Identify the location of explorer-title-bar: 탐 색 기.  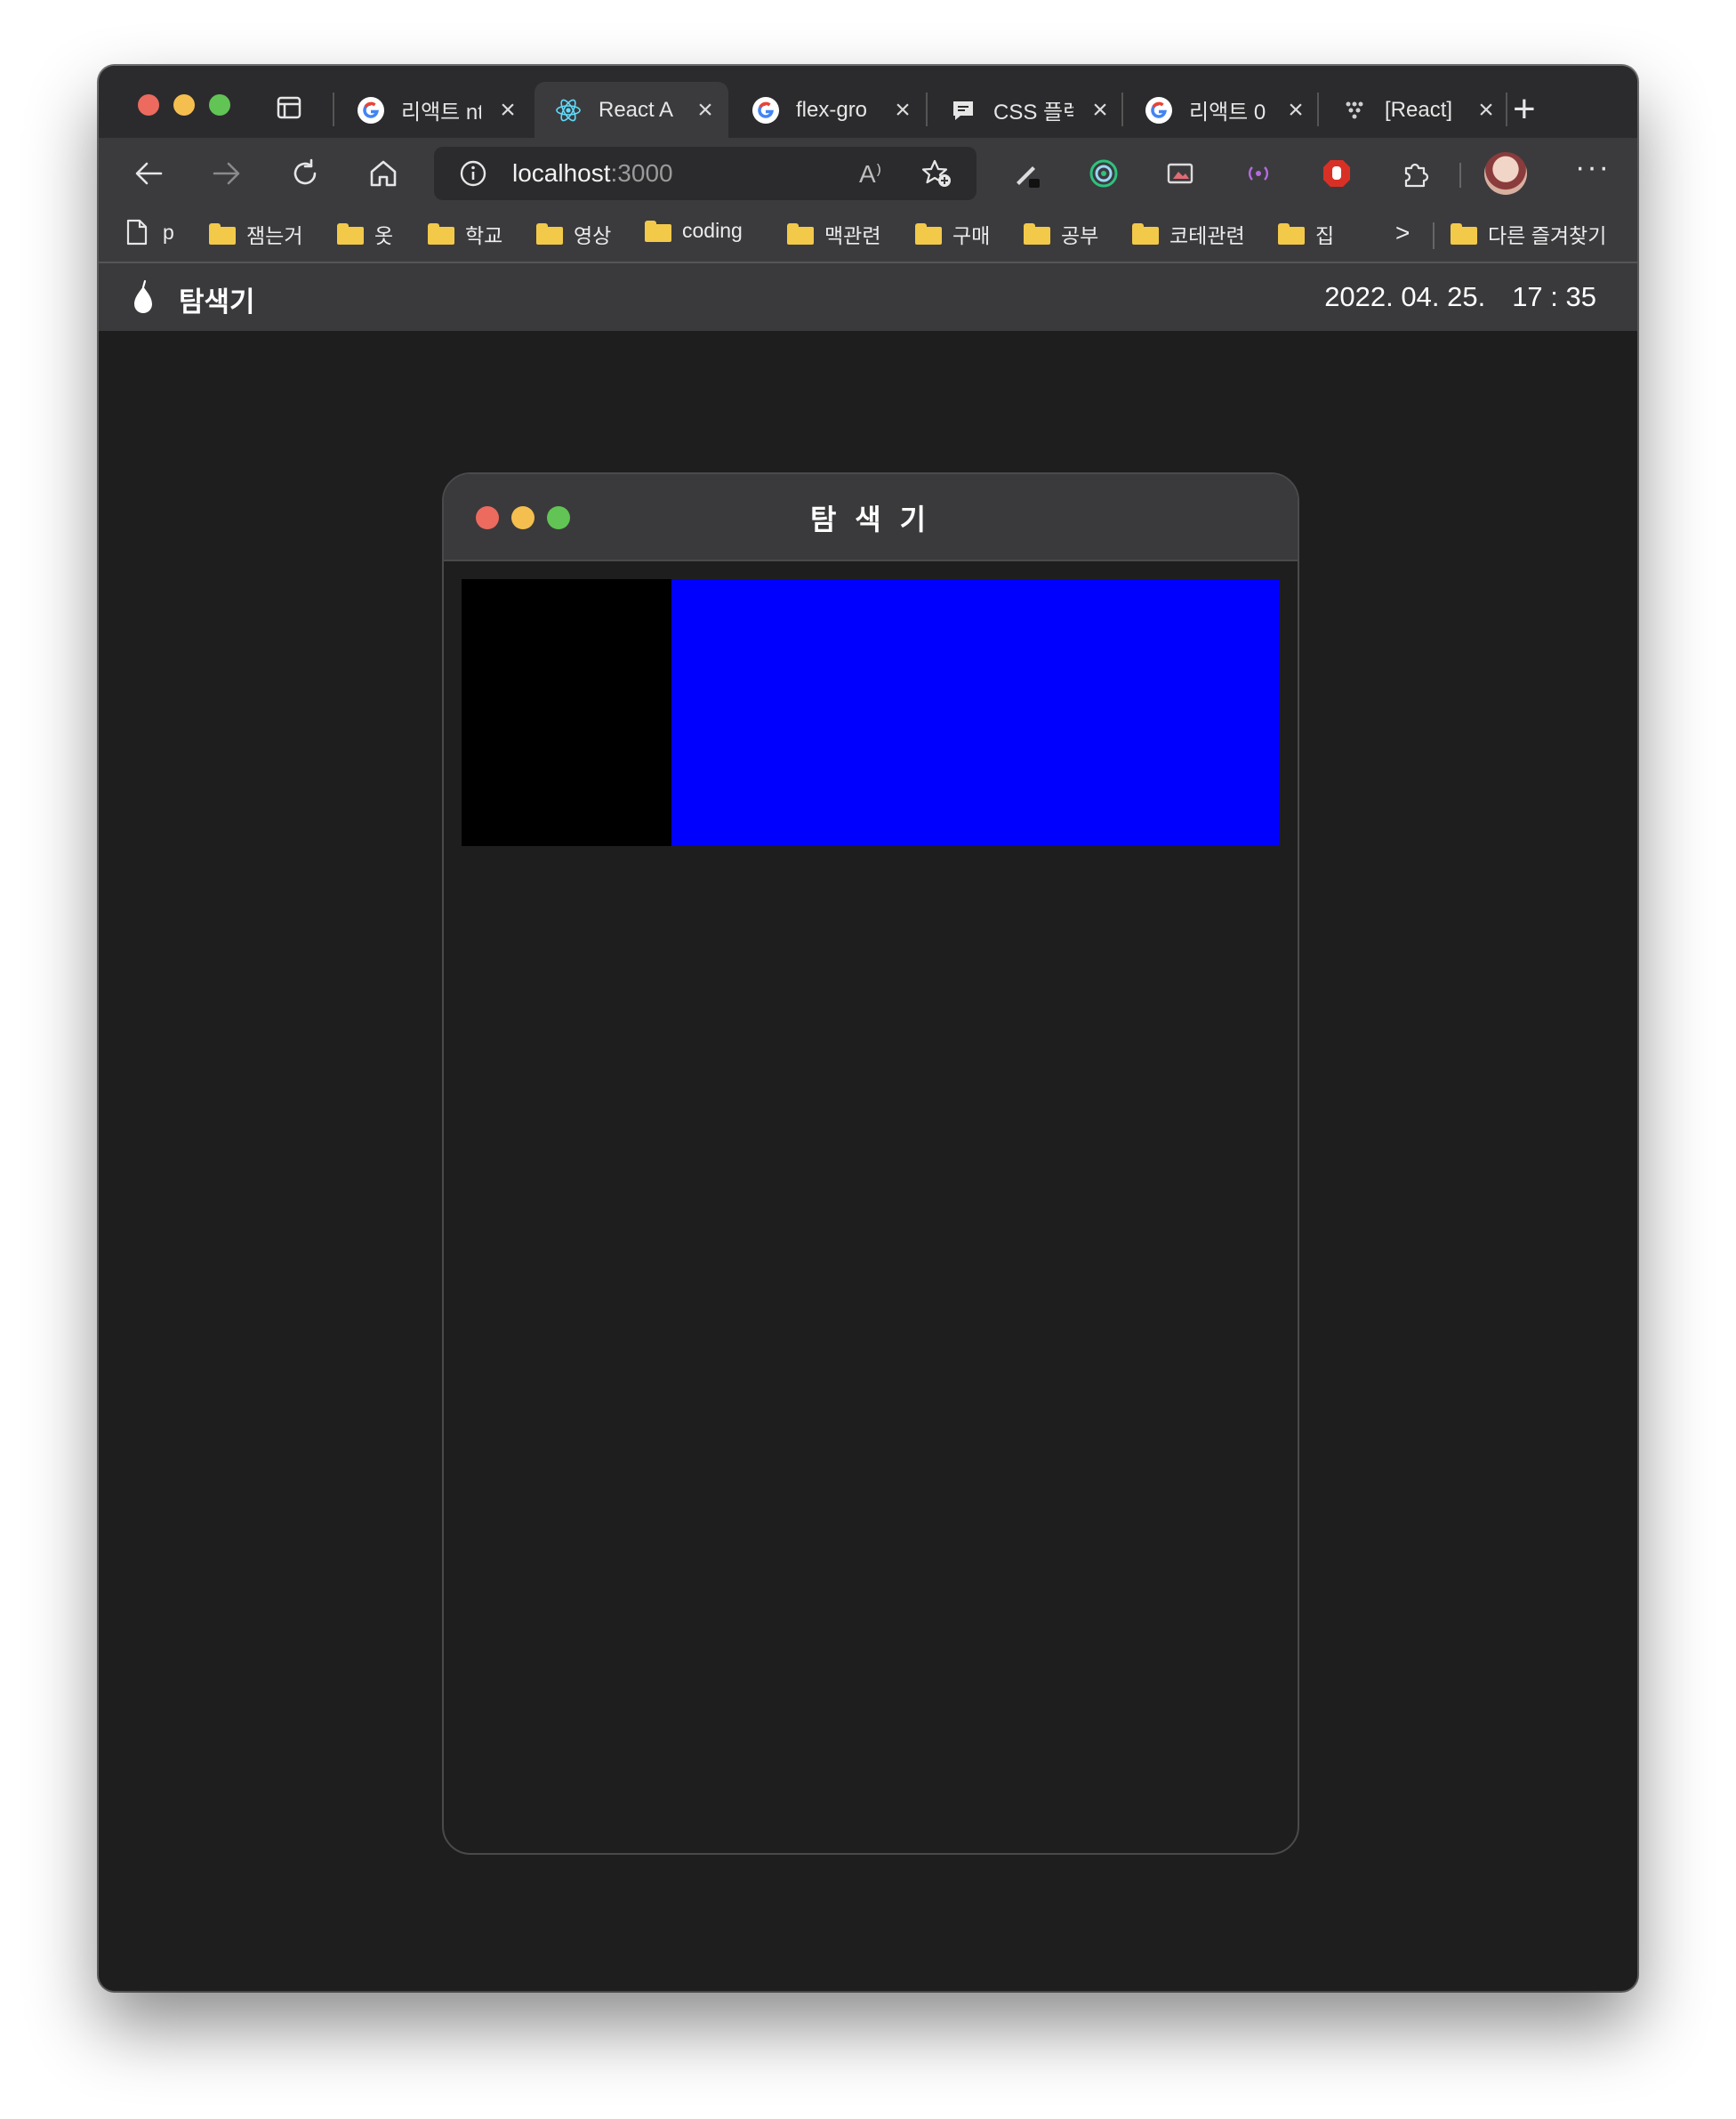
(871, 517).